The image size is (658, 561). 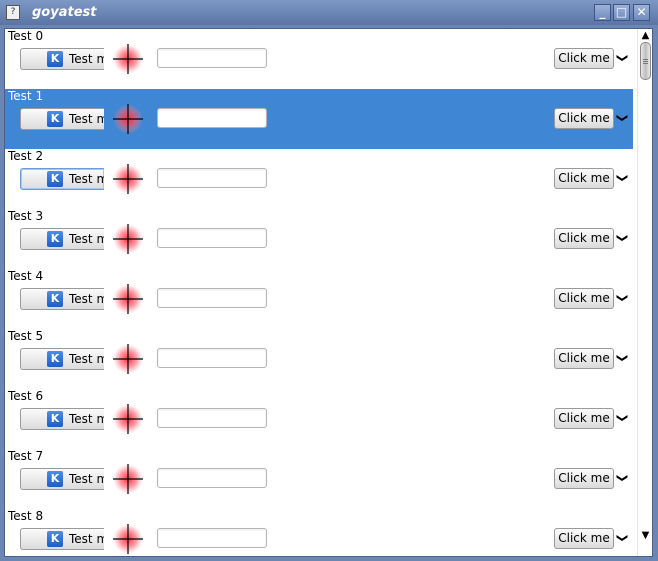 I want to click on title-bar: ? goyatest _ □ ✕, so click(x=329, y=12).